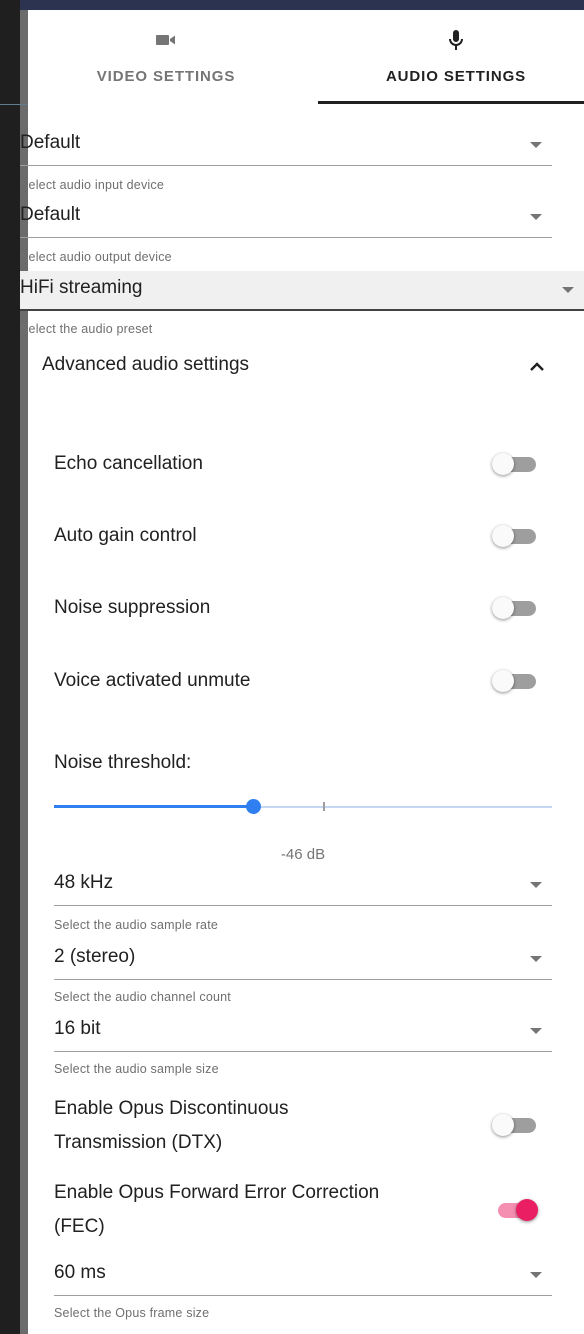  Describe the element at coordinates (254, 806) in the screenshot. I see `slider-thumb` at that location.